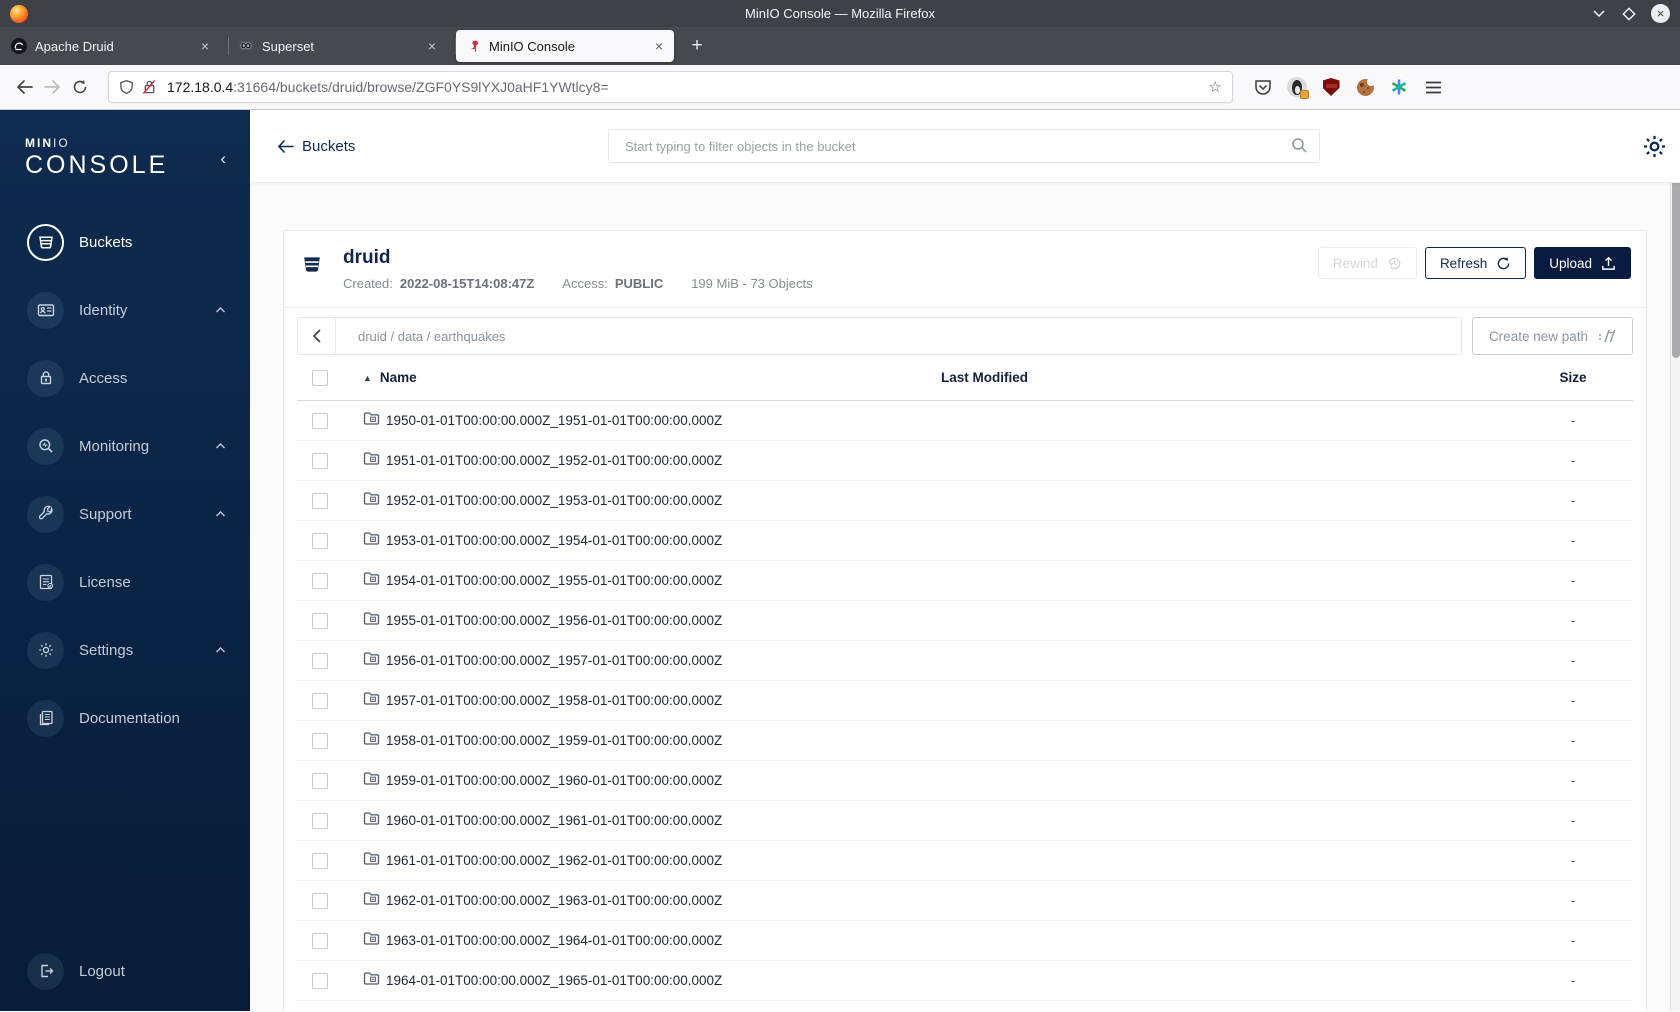 The width and height of the screenshot is (1680, 1012). I want to click on url-host: 172.18.0.4, so click(200, 87).